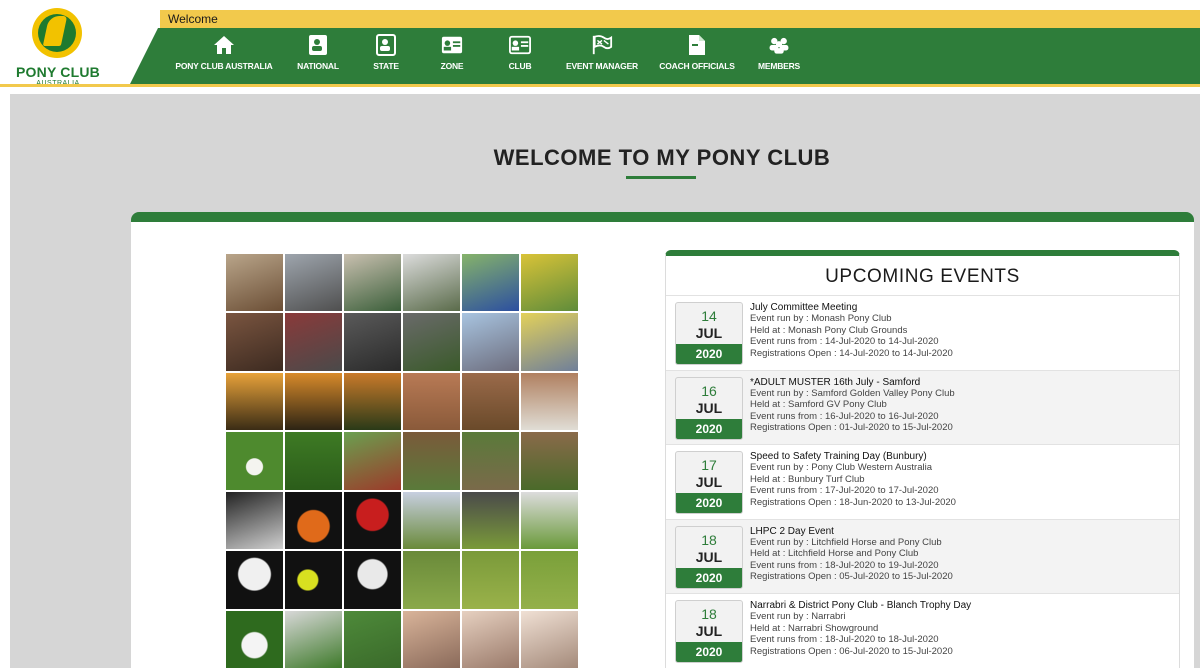 The width and height of the screenshot is (1200, 668). I want to click on document-icon, so click(697, 45).